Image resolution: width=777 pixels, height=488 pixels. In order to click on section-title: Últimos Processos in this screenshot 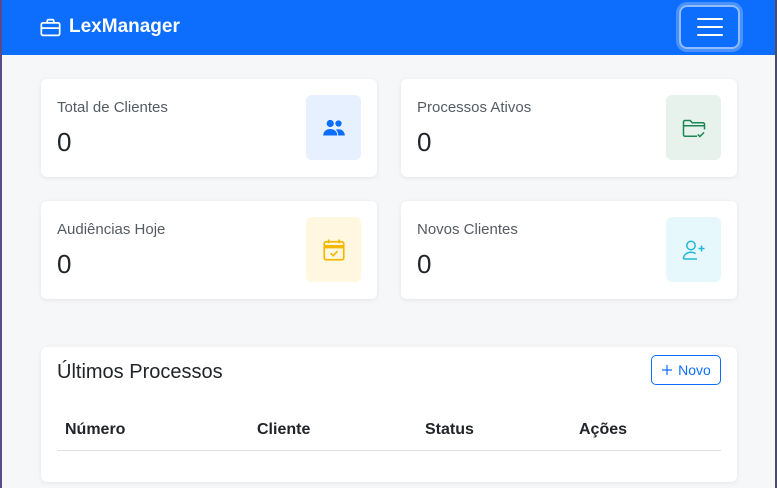, I will do `click(140, 372)`.